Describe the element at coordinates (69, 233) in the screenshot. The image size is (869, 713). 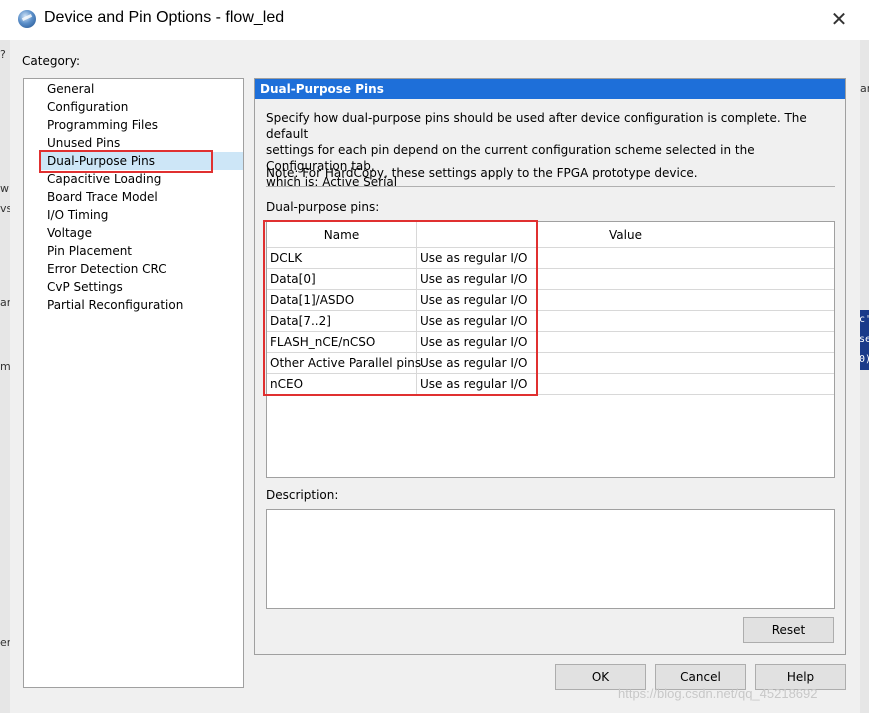
I see `category-item-voltage: Voltage` at that location.